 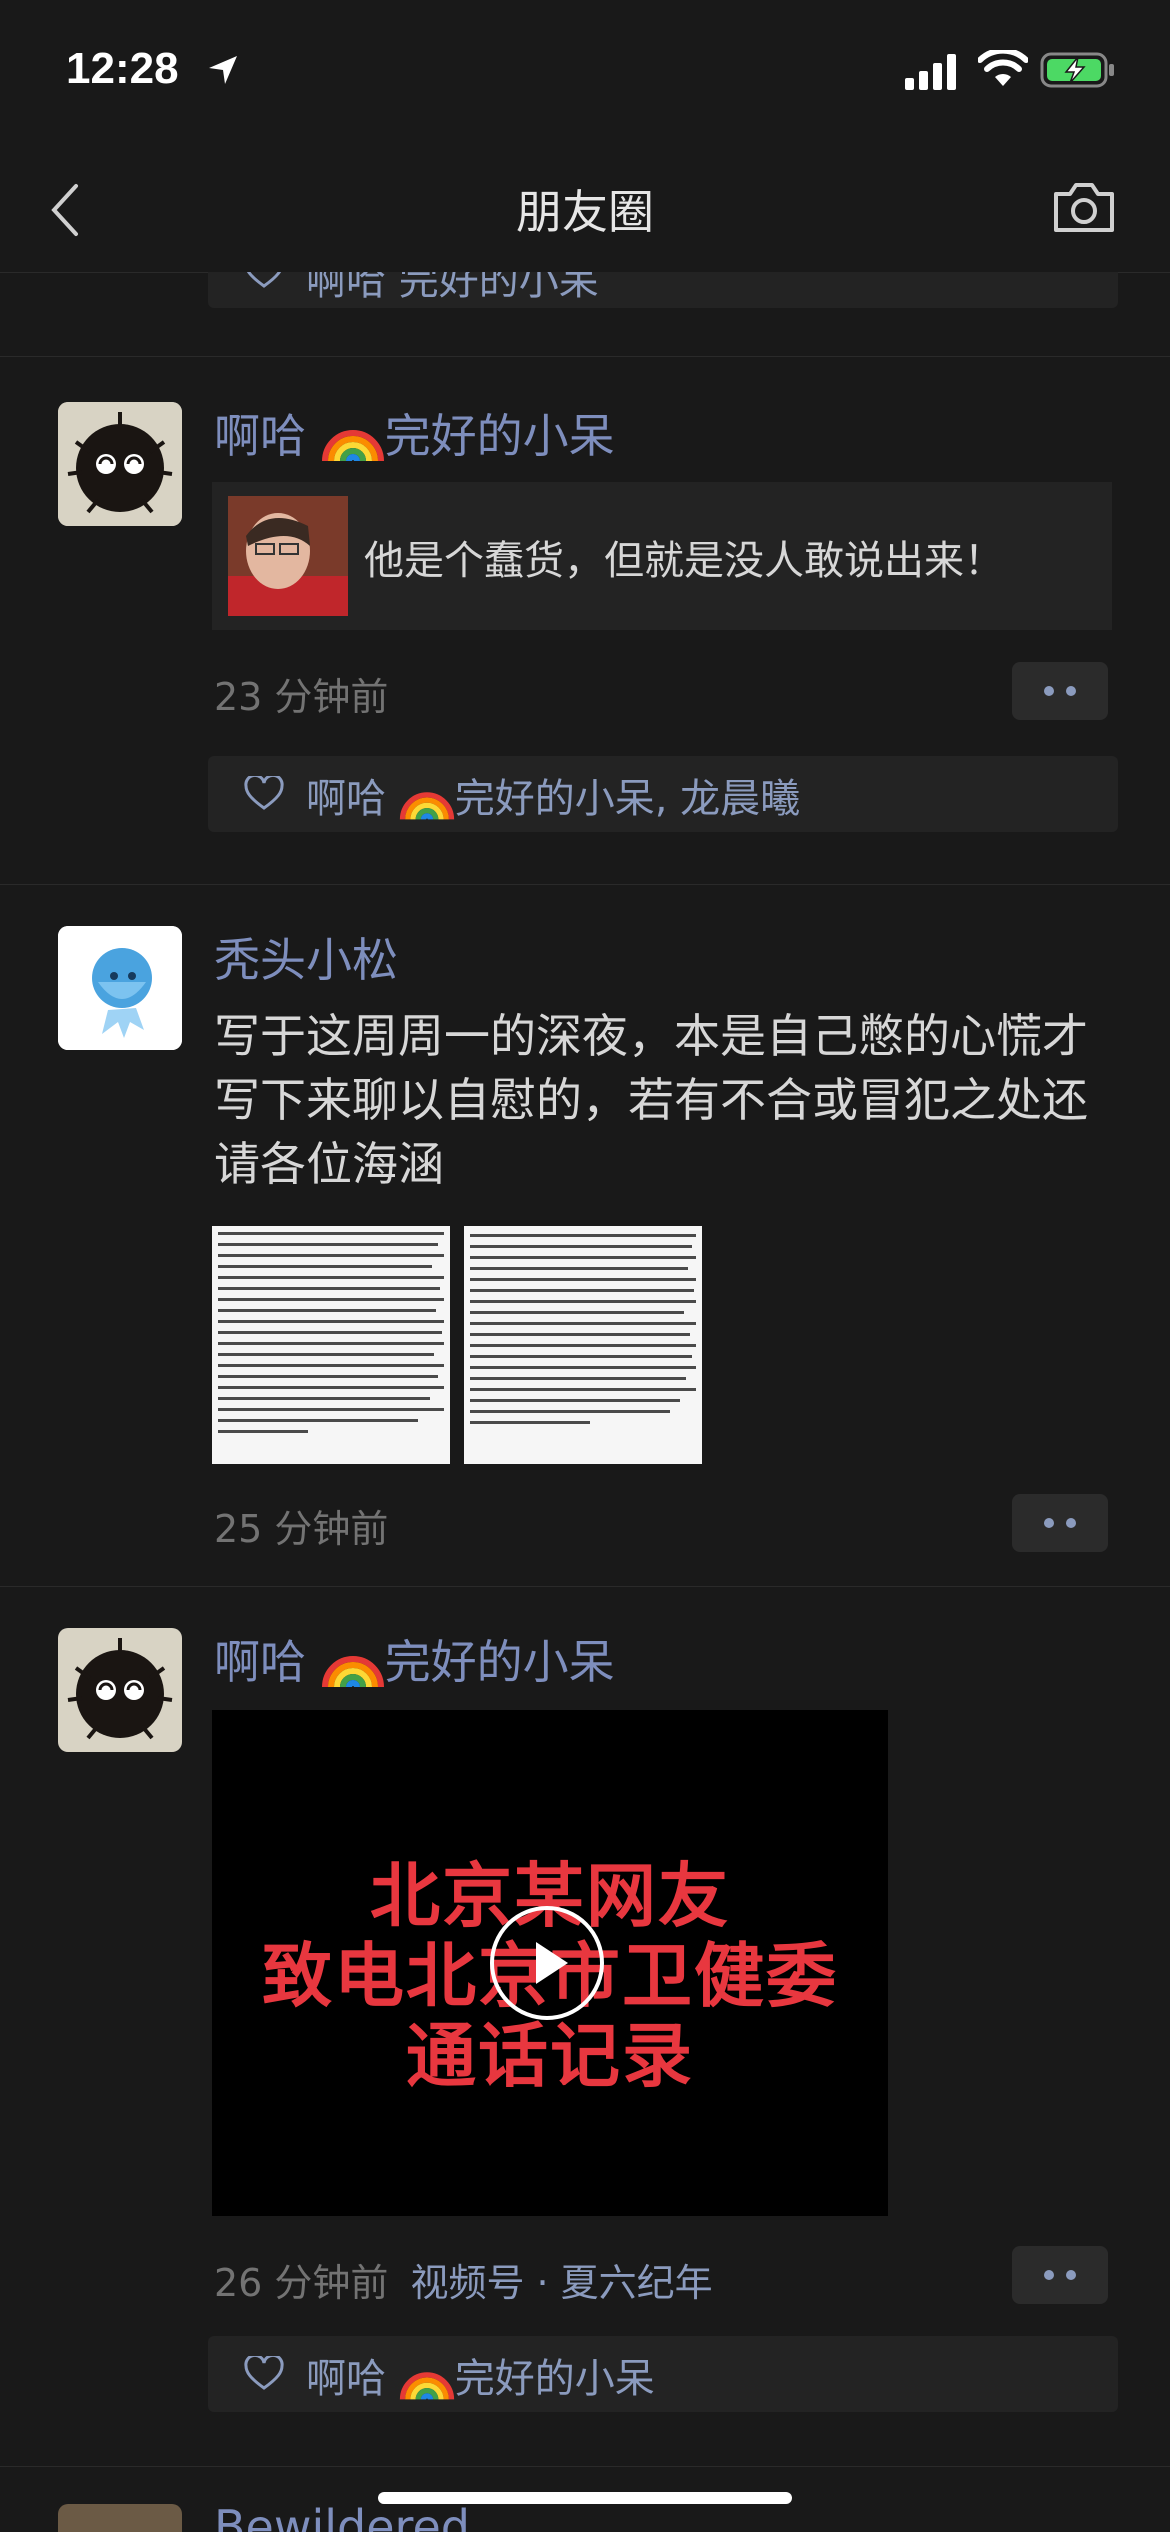 I want to click on status-bar: 12:28, so click(x=585, y=75).